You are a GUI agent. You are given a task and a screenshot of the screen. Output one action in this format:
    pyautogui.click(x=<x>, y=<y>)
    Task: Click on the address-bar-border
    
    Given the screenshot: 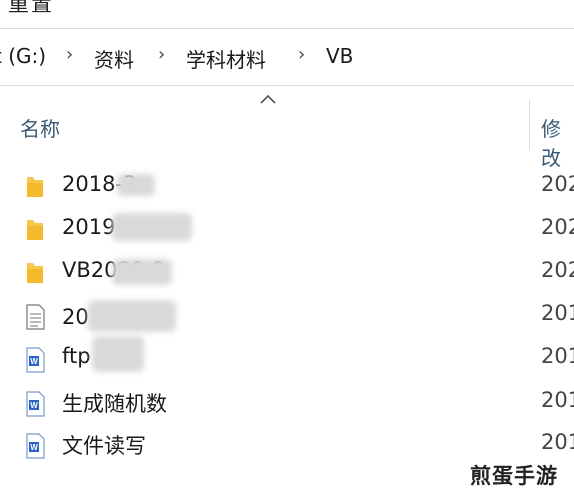 What is the action you would take?
    pyautogui.click(x=287, y=57)
    